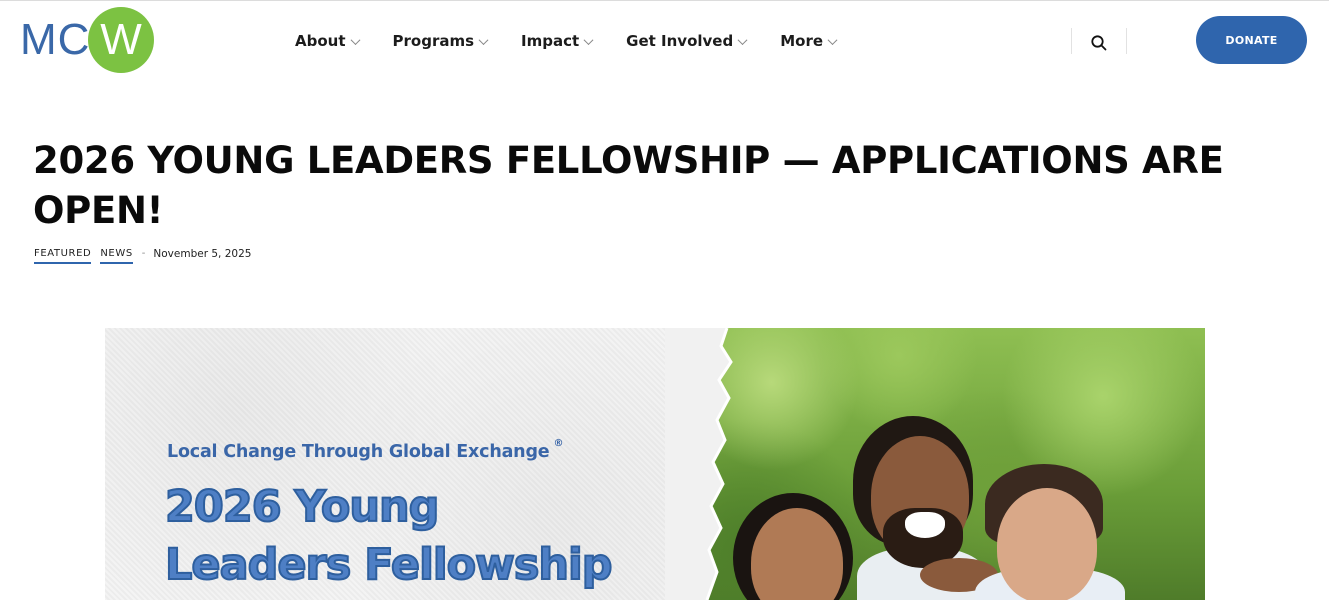 This screenshot has width=1329, height=600. I want to click on nav-item-impact: Impact, so click(557, 41).